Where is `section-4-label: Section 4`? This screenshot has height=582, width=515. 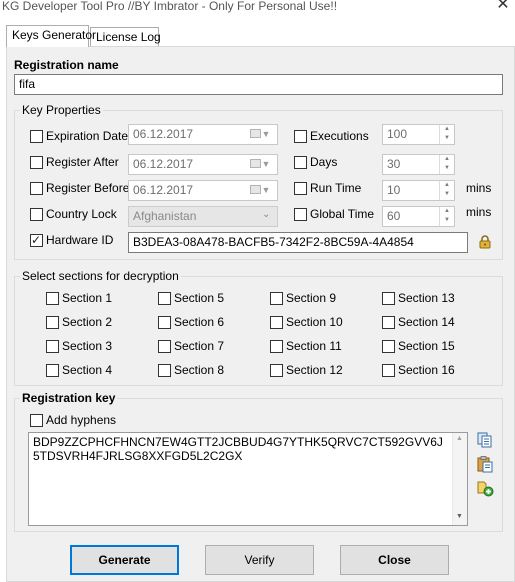
section-4-label: Section 4 is located at coordinates (87, 370).